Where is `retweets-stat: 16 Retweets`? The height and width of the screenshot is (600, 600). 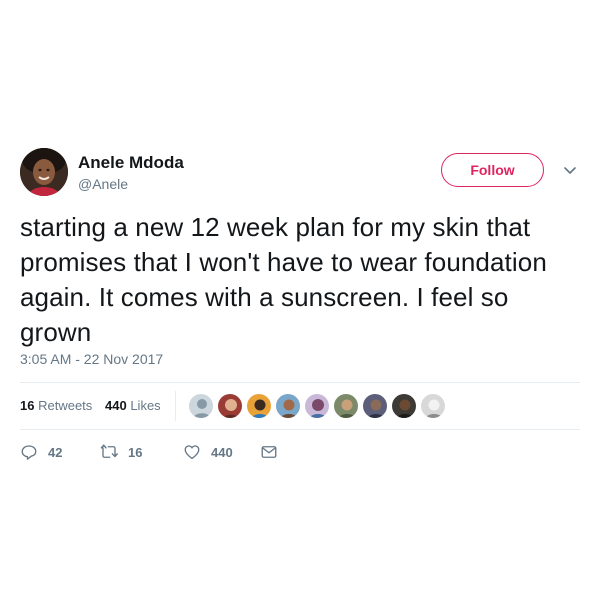 retweets-stat: 16 Retweets is located at coordinates (56, 405).